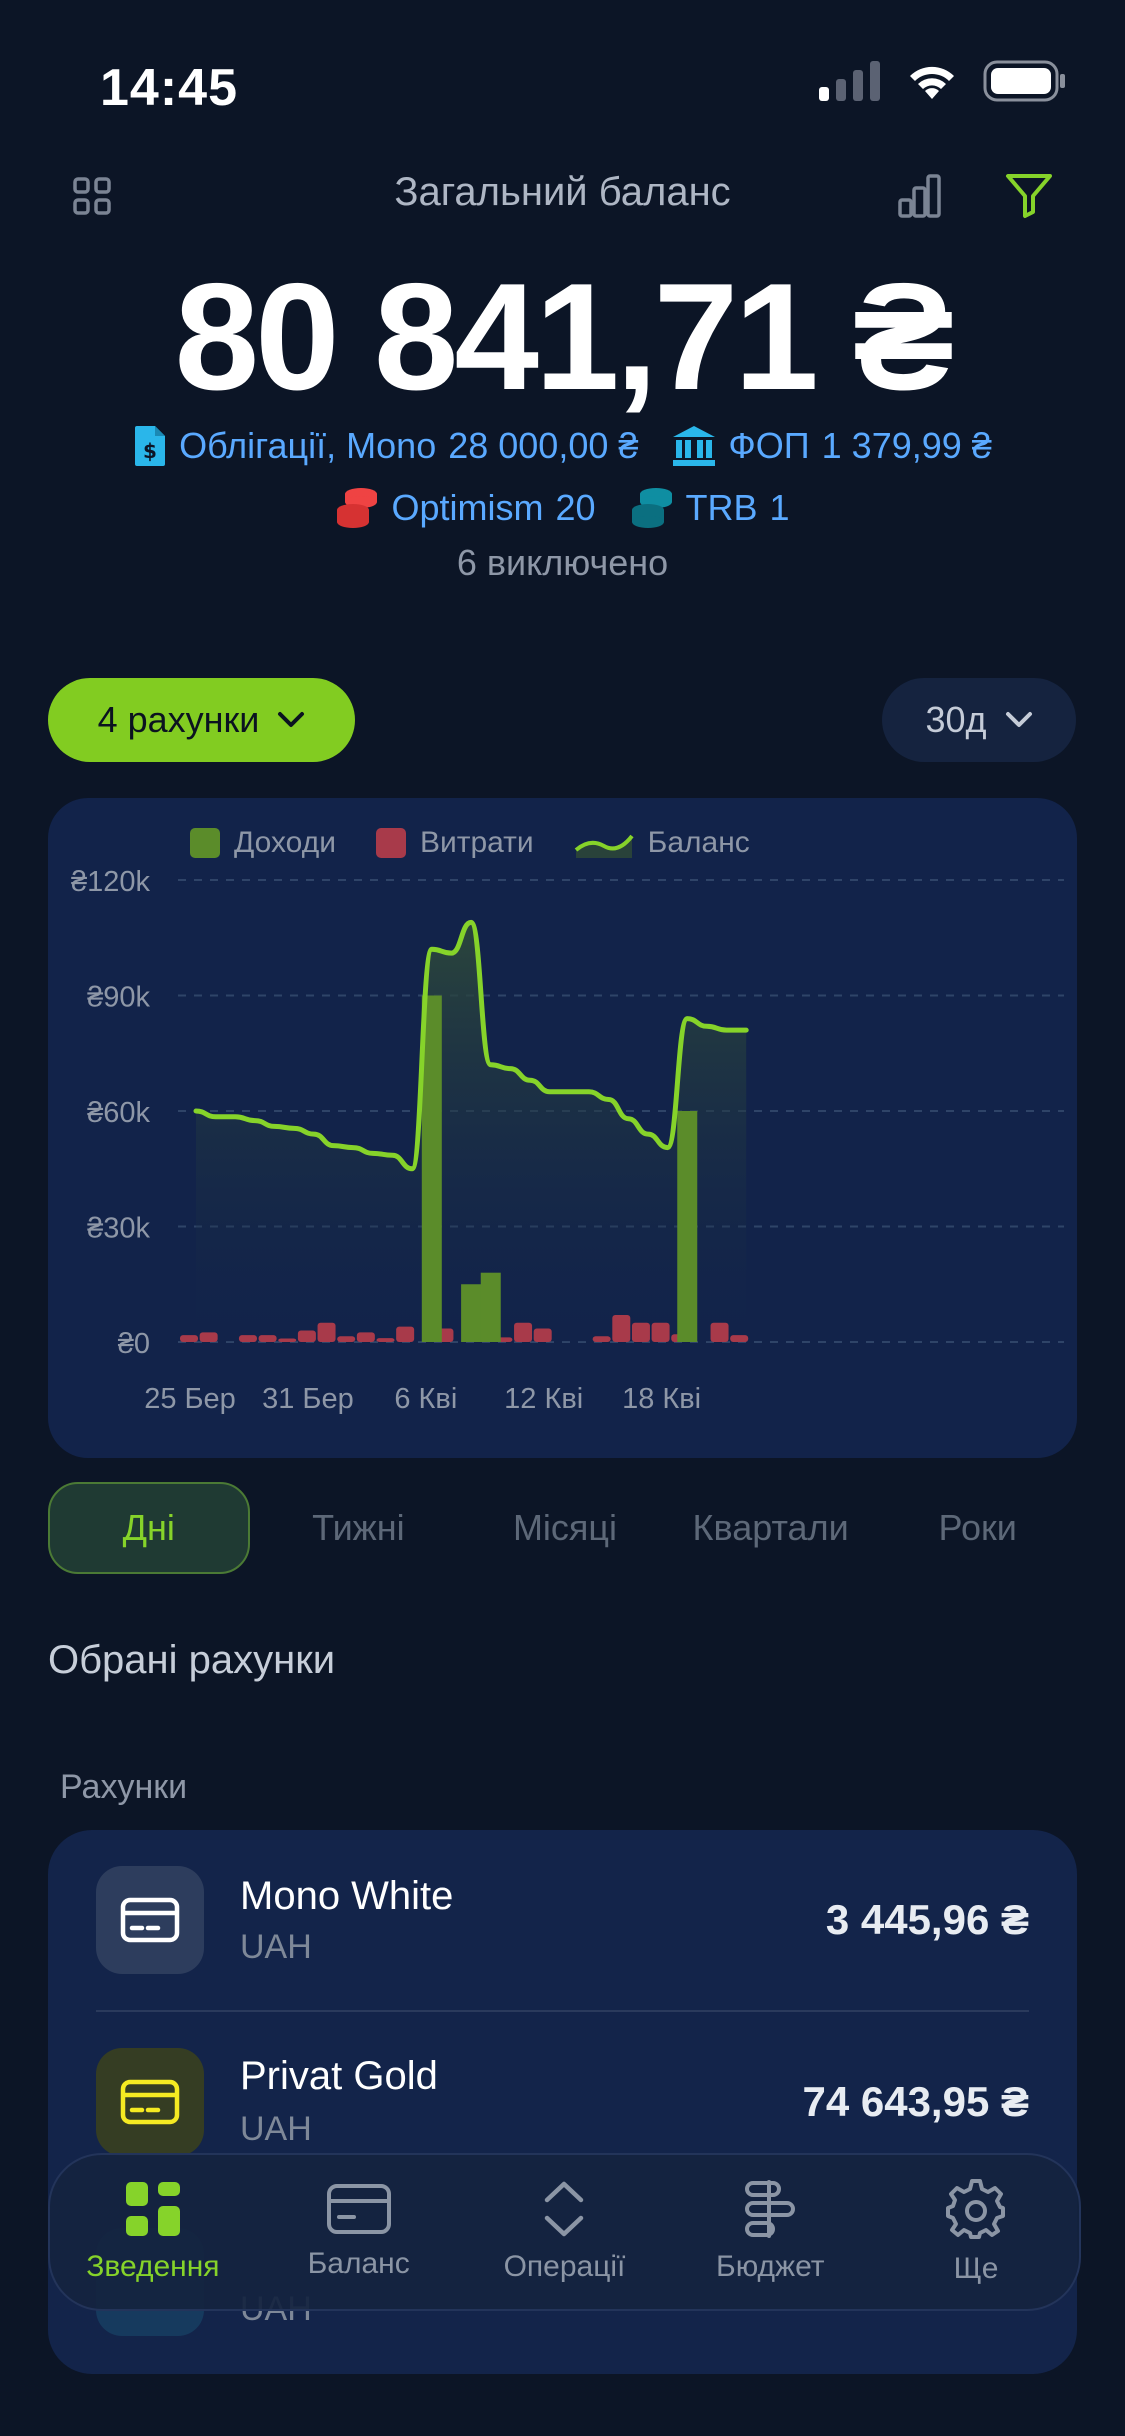  Describe the element at coordinates (565, 1528) in the screenshot. I see `tab-months: Місяці` at that location.